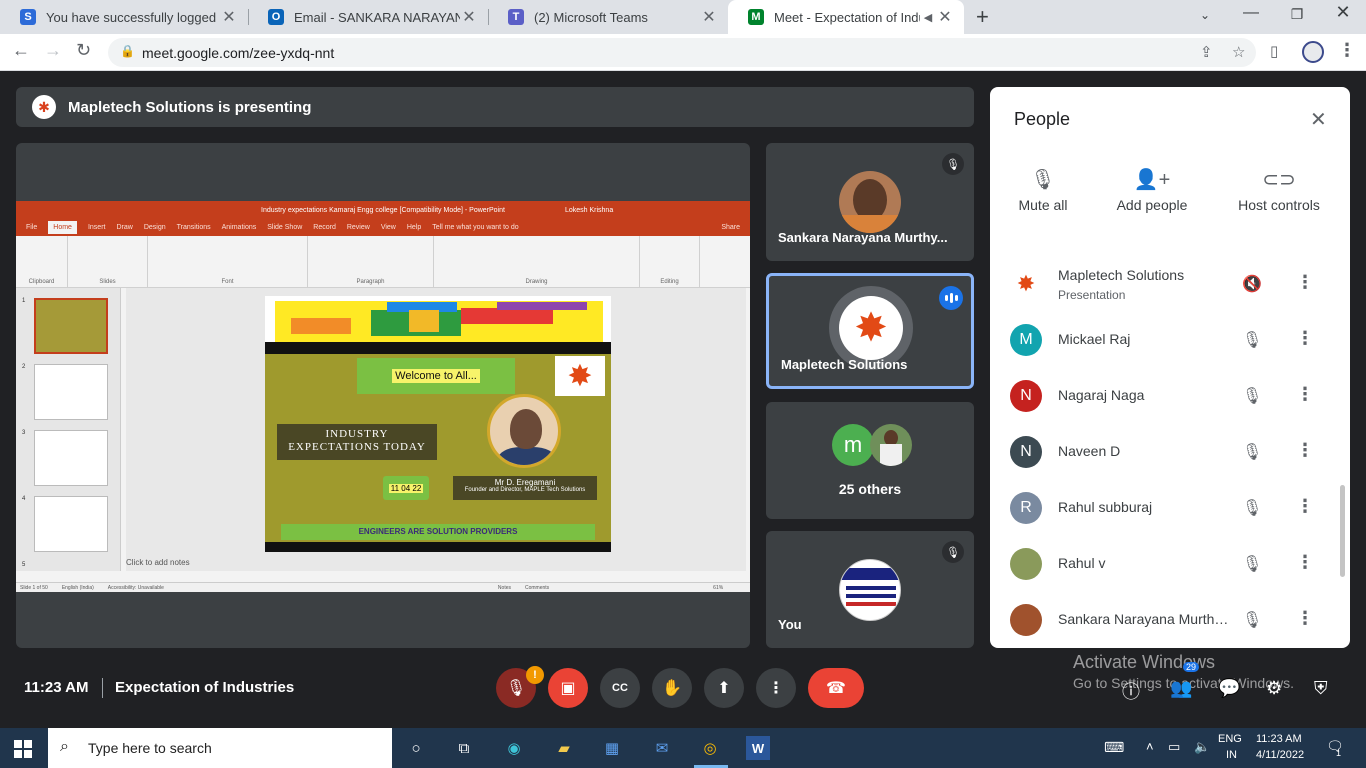 This screenshot has width=1366, height=768. Describe the element at coordinates (62, 227) in the screenshot. I see `ppt-menu-home: Home` at that location.